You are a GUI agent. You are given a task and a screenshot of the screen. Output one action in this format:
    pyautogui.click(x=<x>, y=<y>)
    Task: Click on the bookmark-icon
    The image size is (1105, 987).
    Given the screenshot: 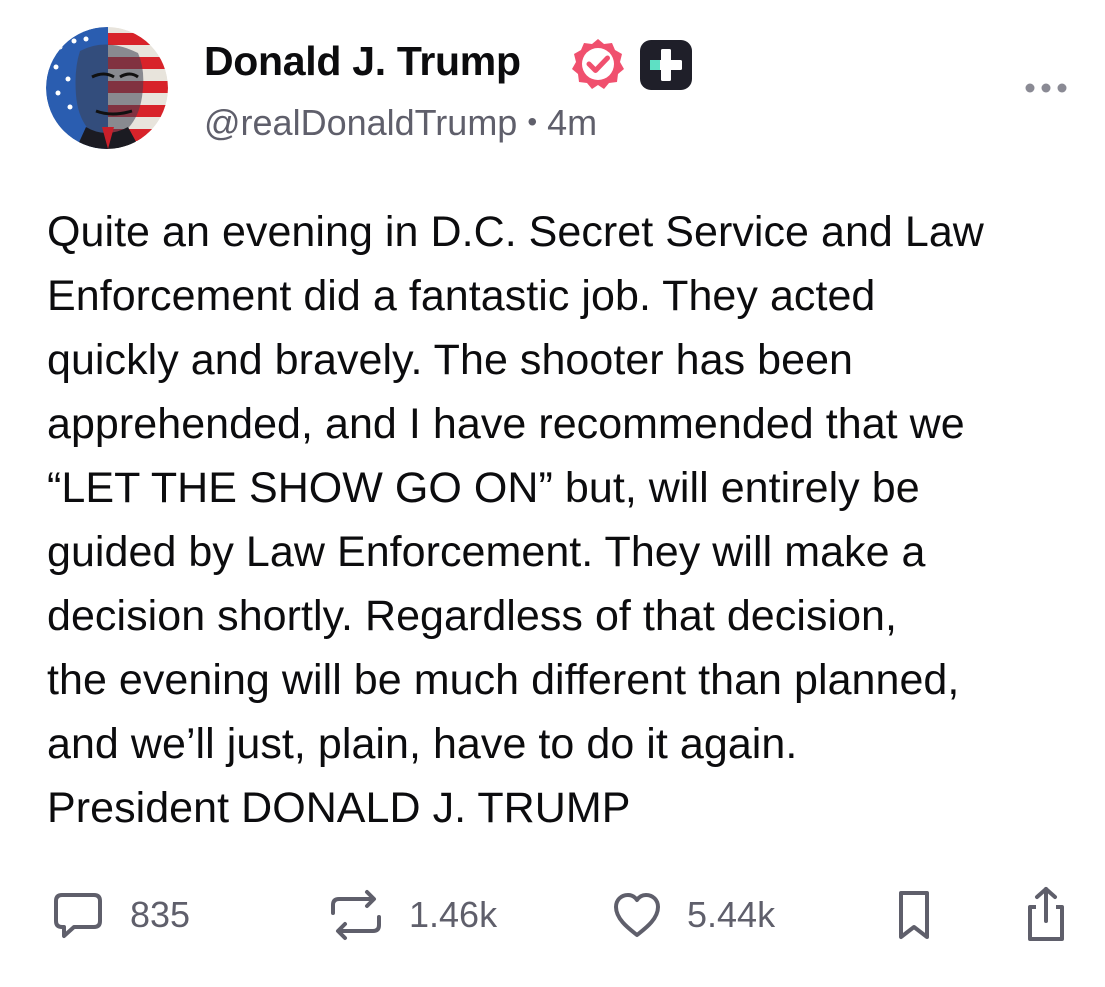 What is the action you would take?
    pyautogui.click(x=914, y=915)
    